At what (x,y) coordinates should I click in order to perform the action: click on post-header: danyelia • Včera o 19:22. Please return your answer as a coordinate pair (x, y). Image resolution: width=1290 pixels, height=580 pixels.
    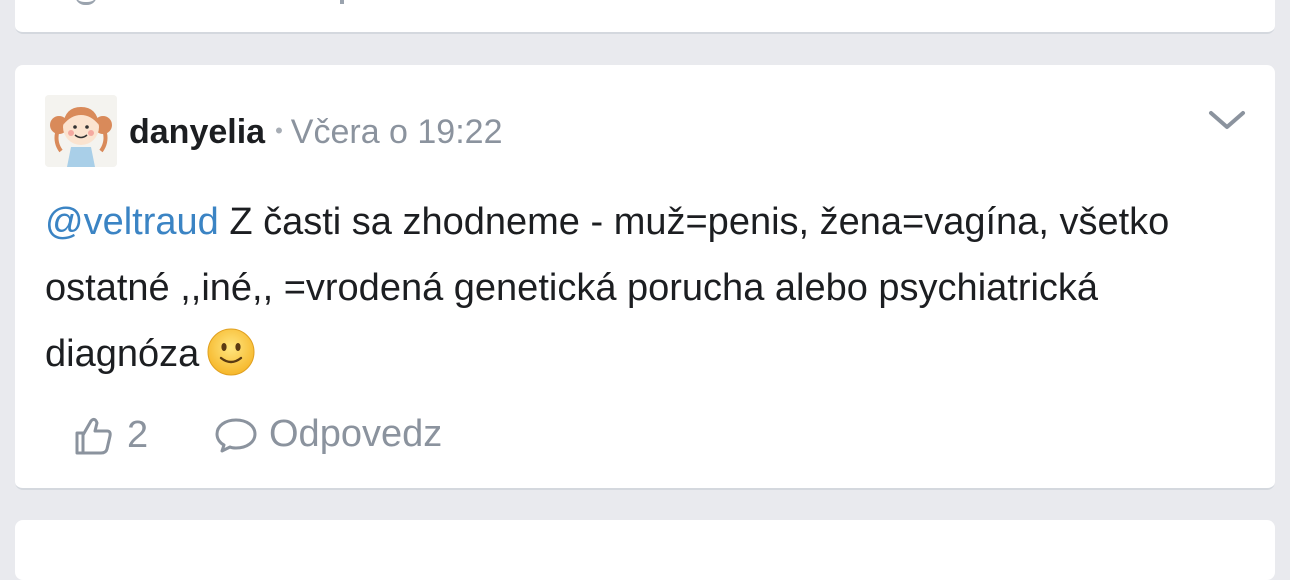
    Looking at the image, I should click on (315, 131).